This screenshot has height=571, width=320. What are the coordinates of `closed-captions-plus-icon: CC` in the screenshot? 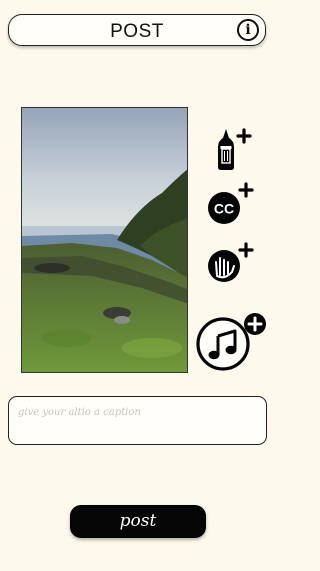 It's located at (230, 204).